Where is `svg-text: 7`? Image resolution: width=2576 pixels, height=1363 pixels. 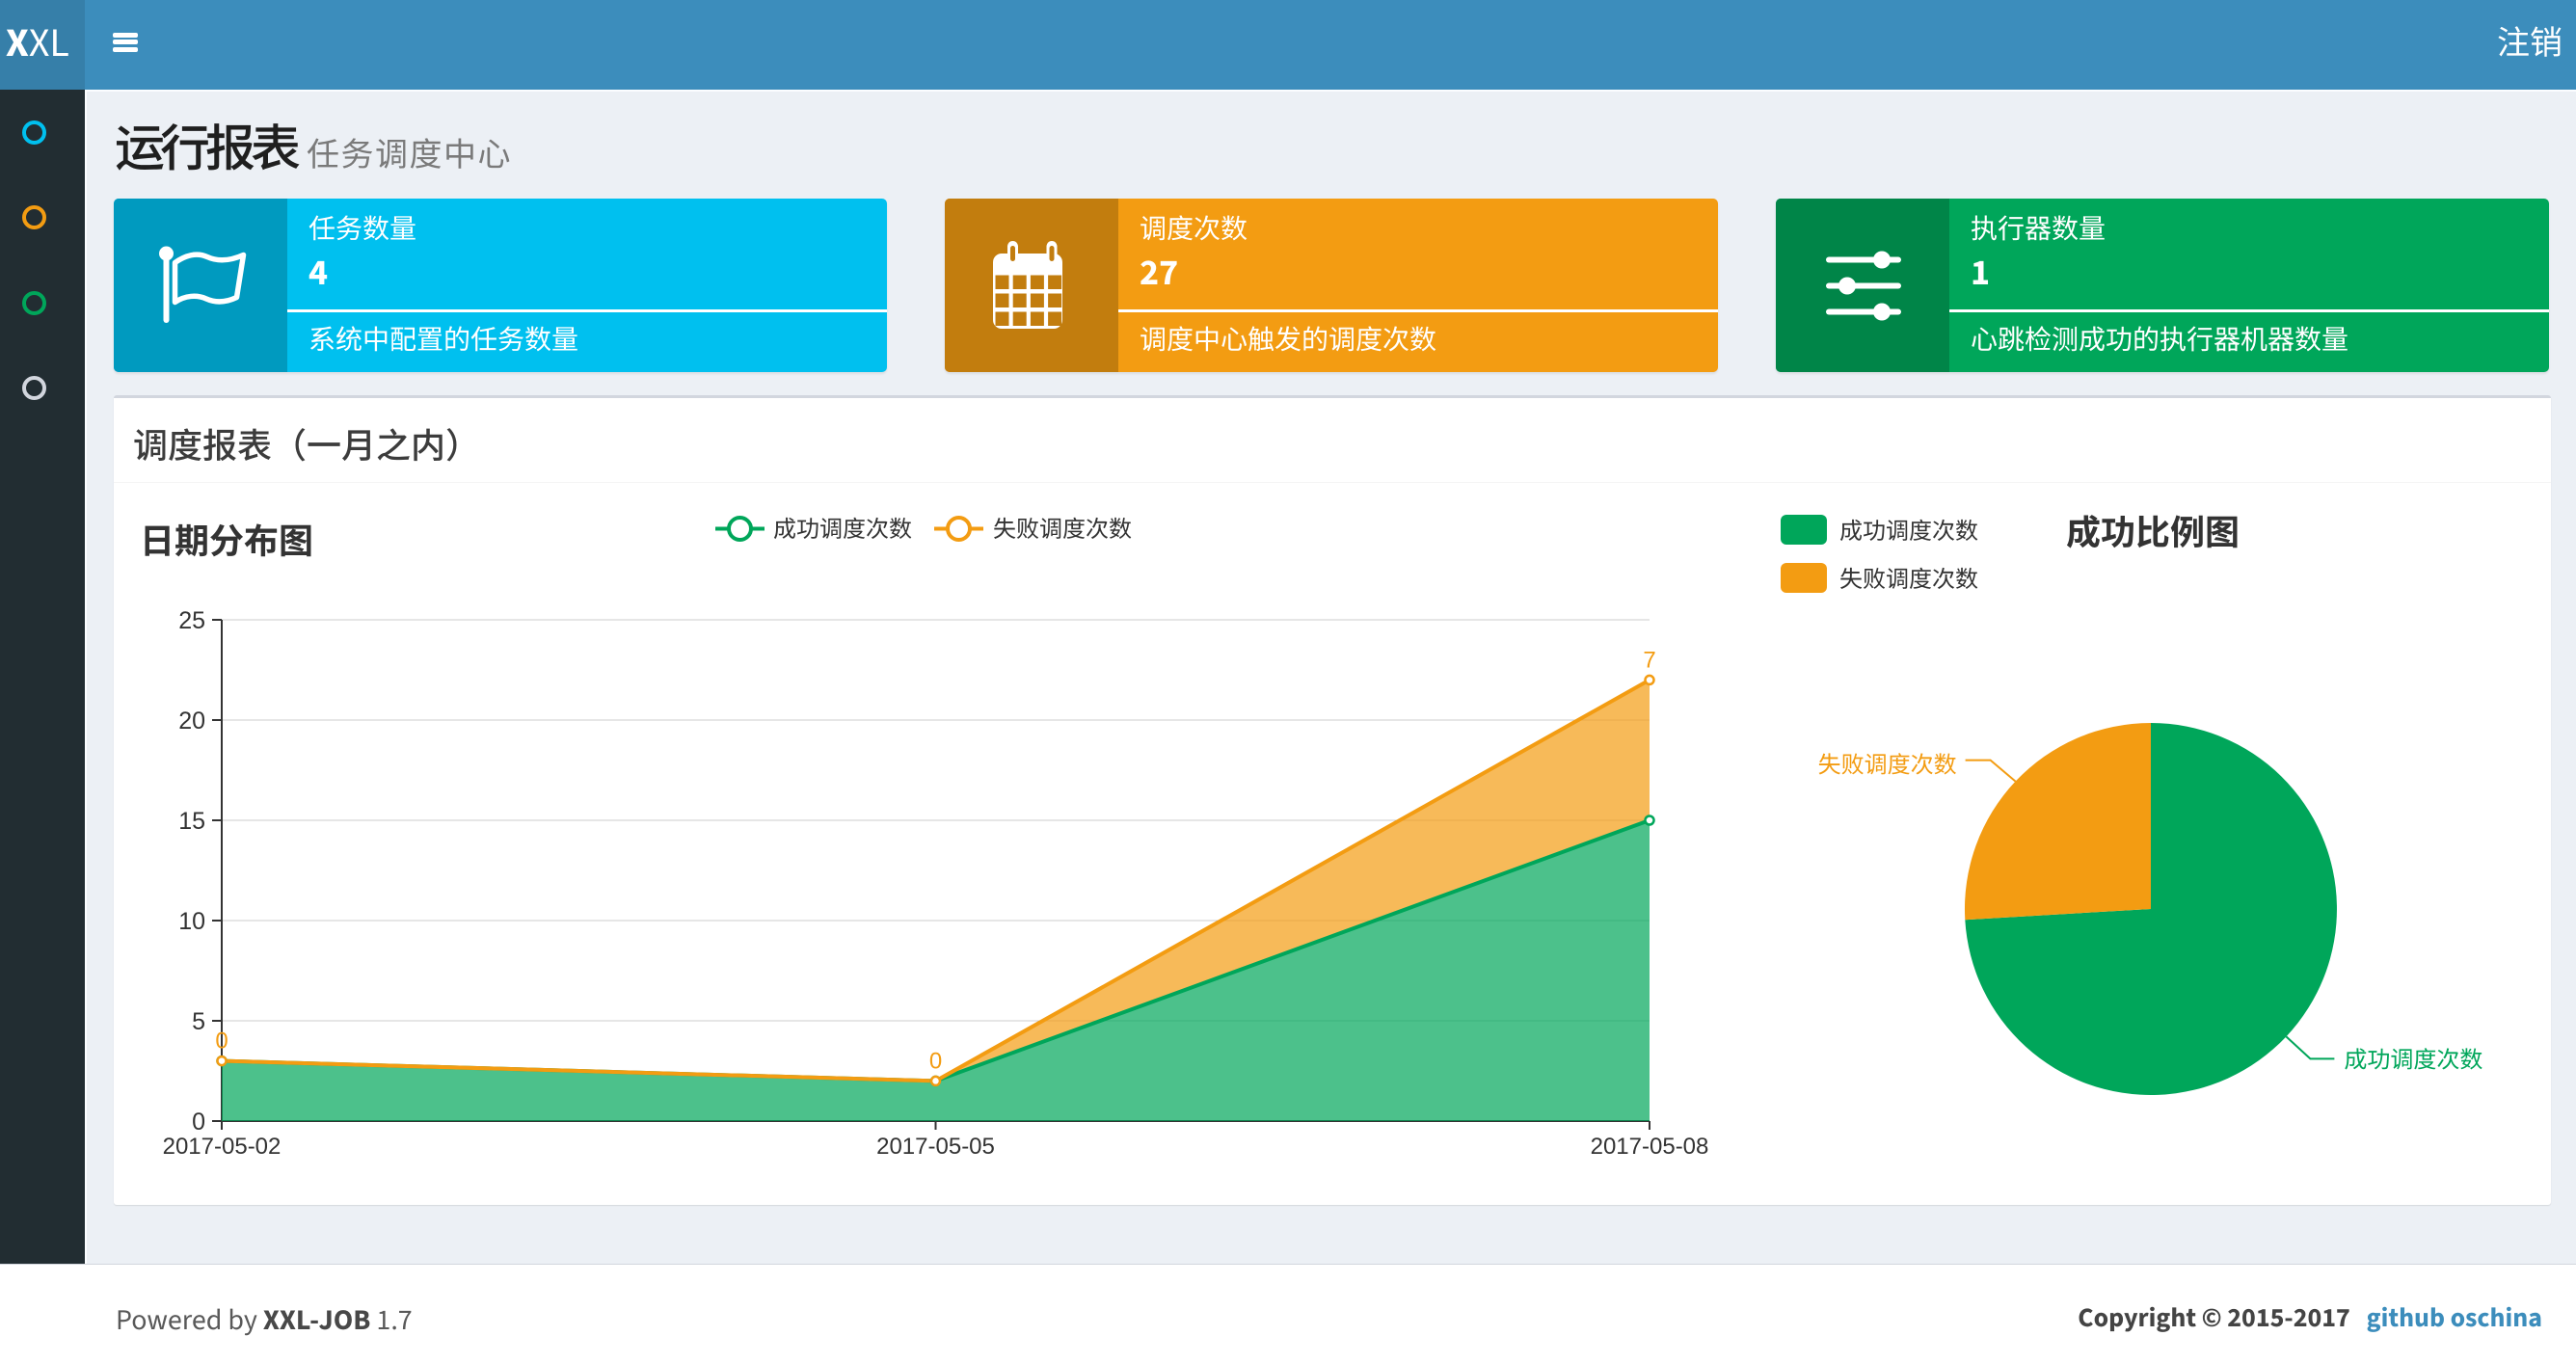 svg-text: 7 is located at coordinates (1649, 660).